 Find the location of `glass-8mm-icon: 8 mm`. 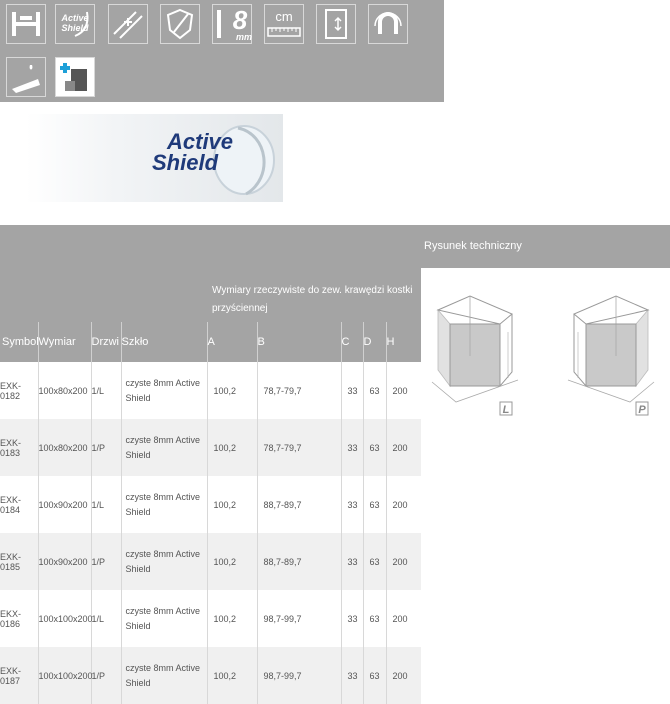

glass-8mm-icon: 8 mm is located at coordinates (232, 24).